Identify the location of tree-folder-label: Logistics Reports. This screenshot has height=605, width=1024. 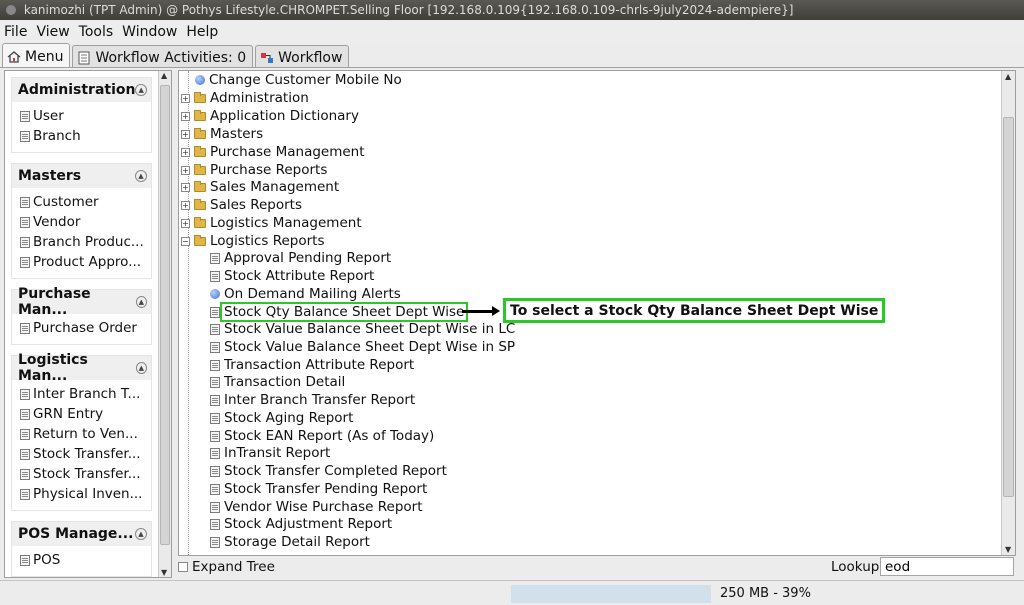
(267, 241).